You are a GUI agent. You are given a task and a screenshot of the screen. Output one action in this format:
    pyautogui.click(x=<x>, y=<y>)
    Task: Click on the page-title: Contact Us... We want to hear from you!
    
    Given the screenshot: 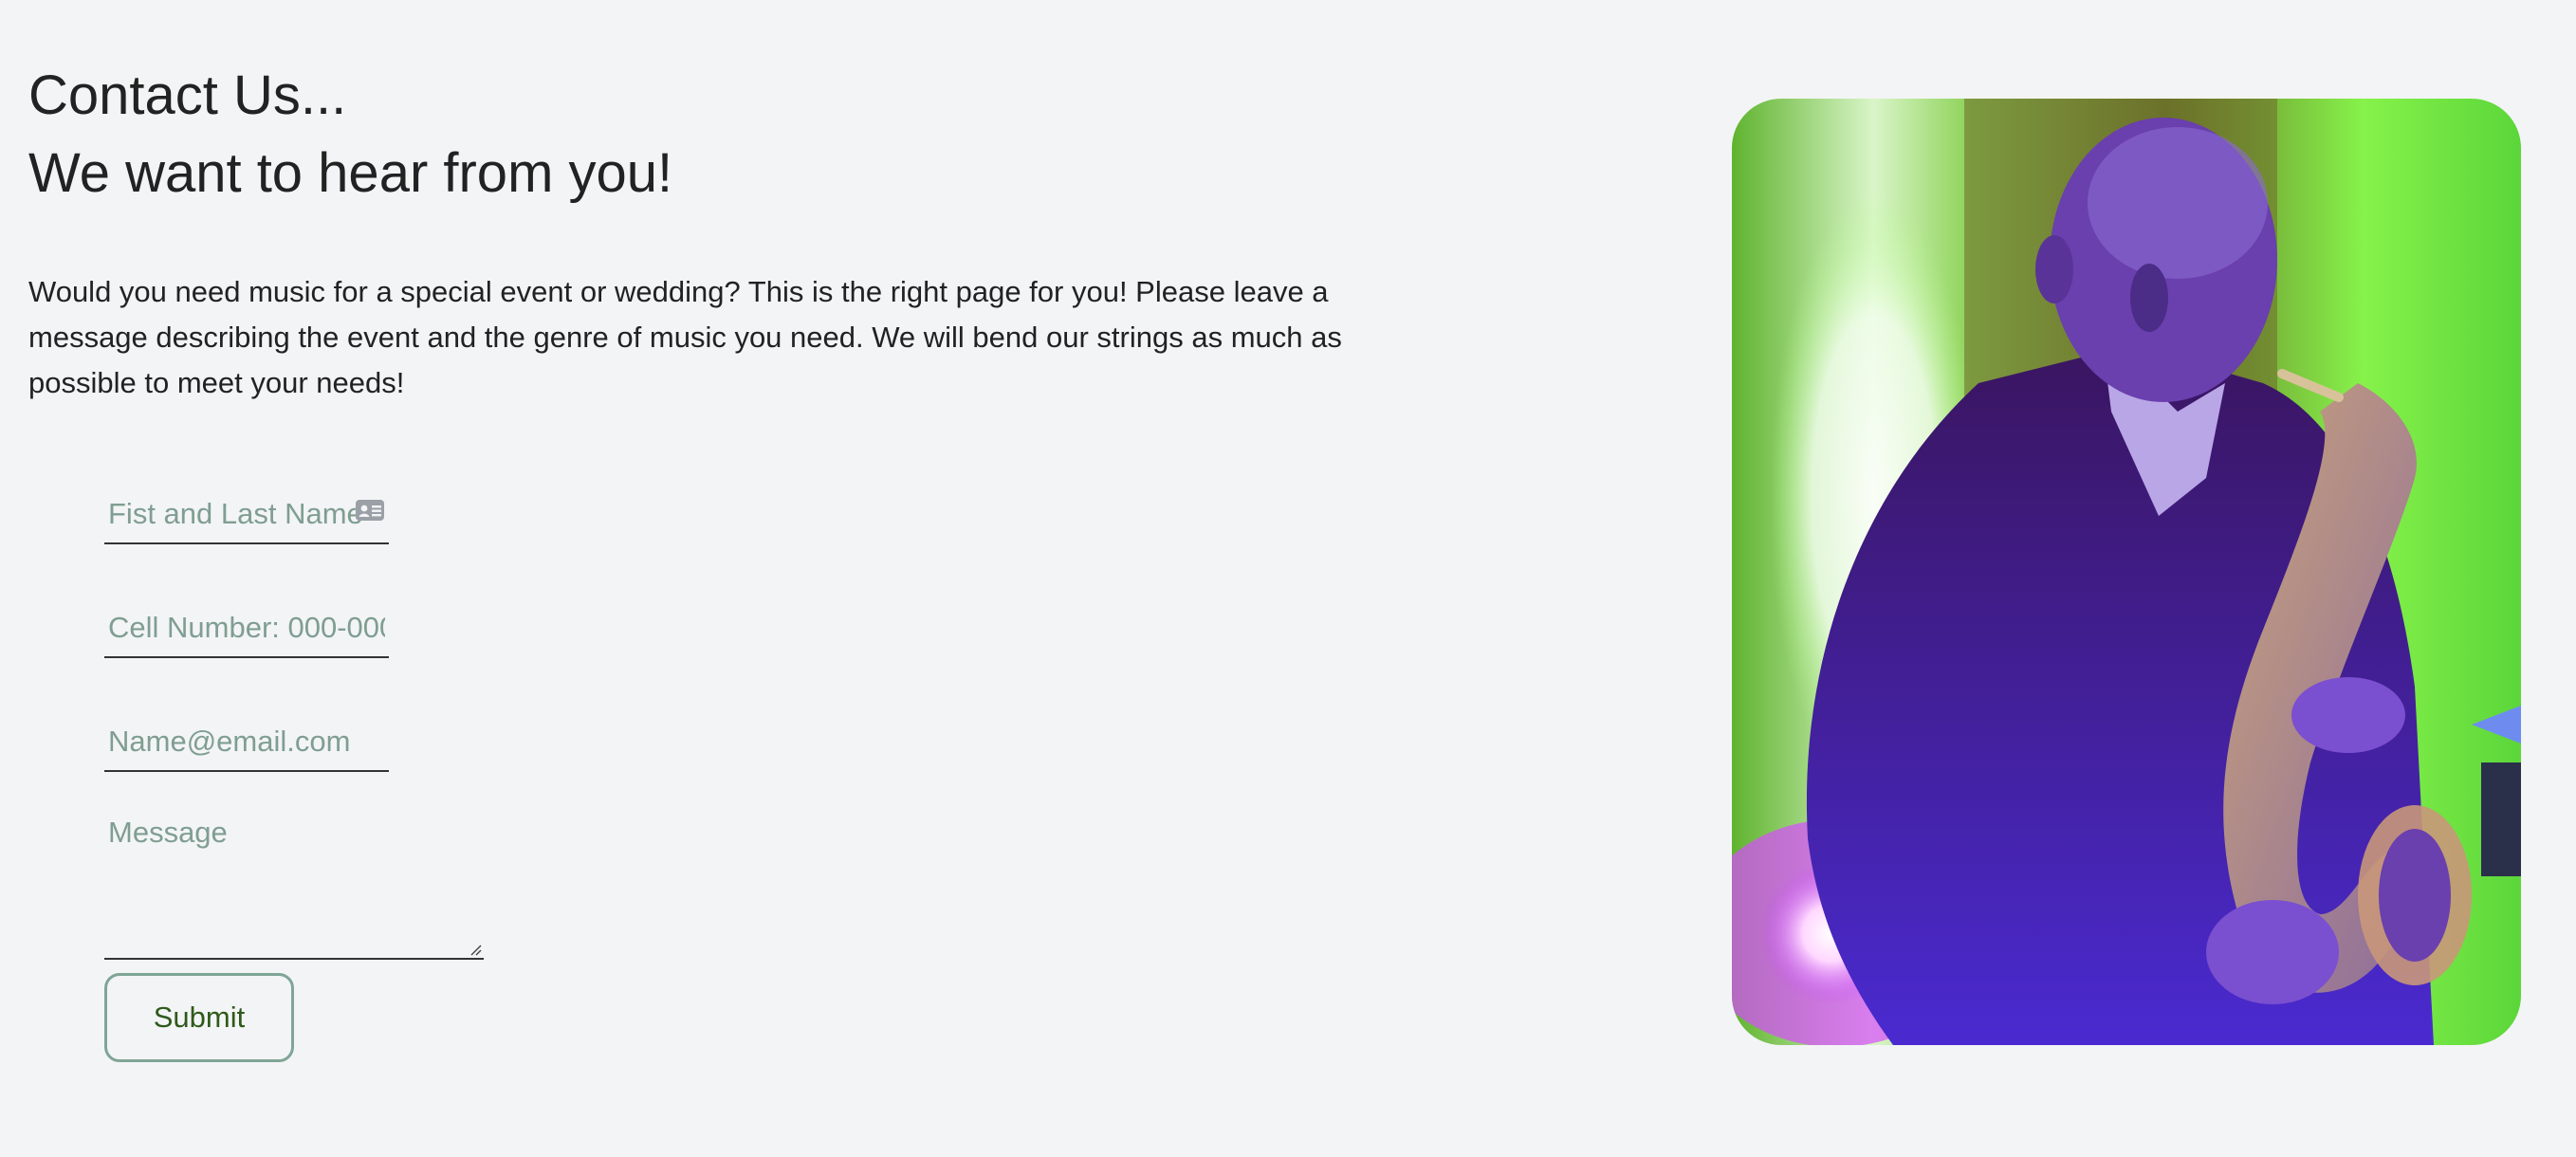 What is the action you would take?
    pyautogui.click(x=739, y=134)
    